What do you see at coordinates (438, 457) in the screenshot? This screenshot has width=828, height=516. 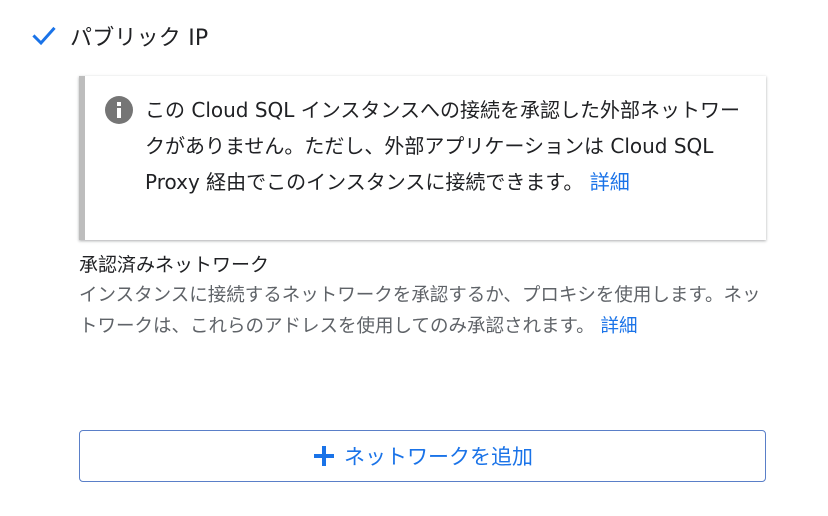 I see `add-network-label: ネットワークを追加` at bounding box center [438, 457].